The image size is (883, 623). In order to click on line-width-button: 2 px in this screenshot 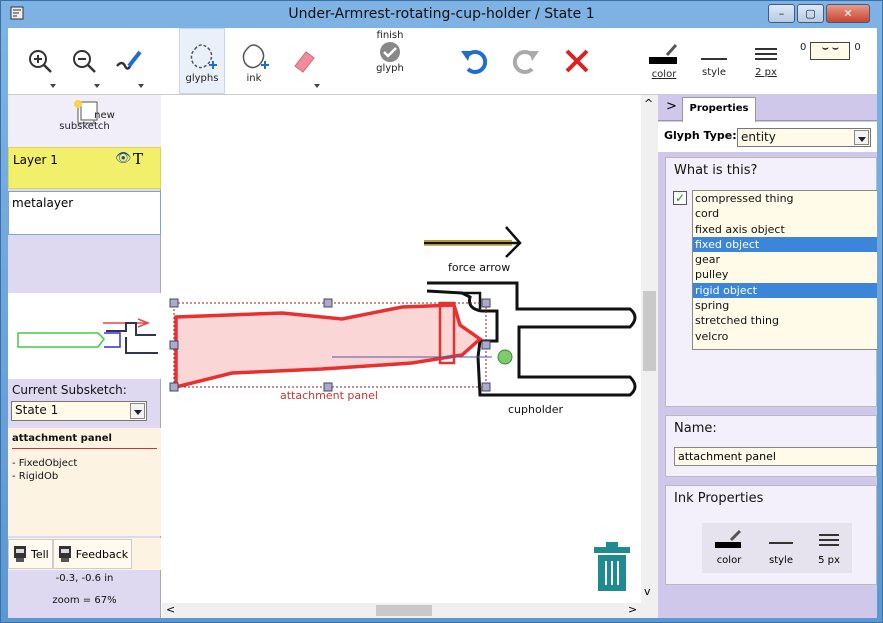, I will do `click(766, 61)`.